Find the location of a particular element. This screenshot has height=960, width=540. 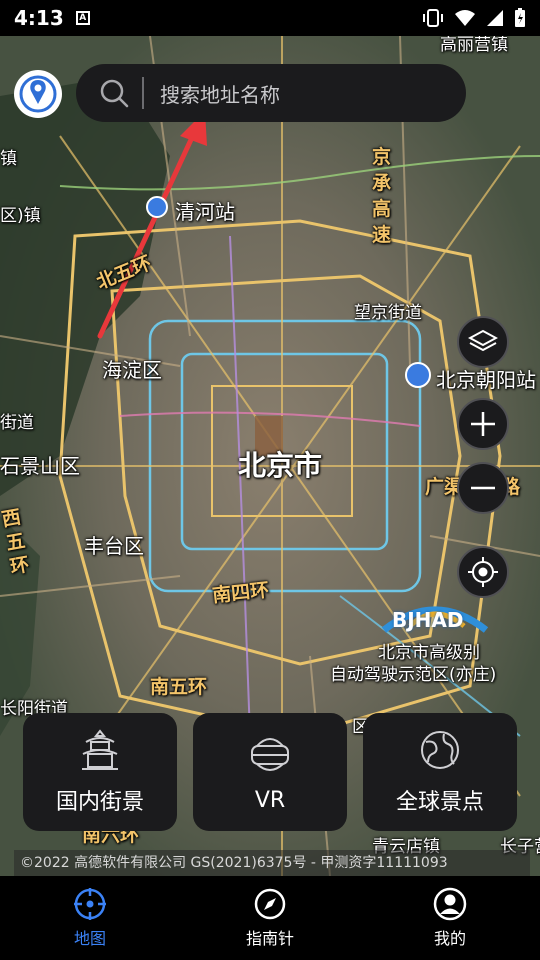

nav-label-map: 地图 is located at coordinates (89, 938).